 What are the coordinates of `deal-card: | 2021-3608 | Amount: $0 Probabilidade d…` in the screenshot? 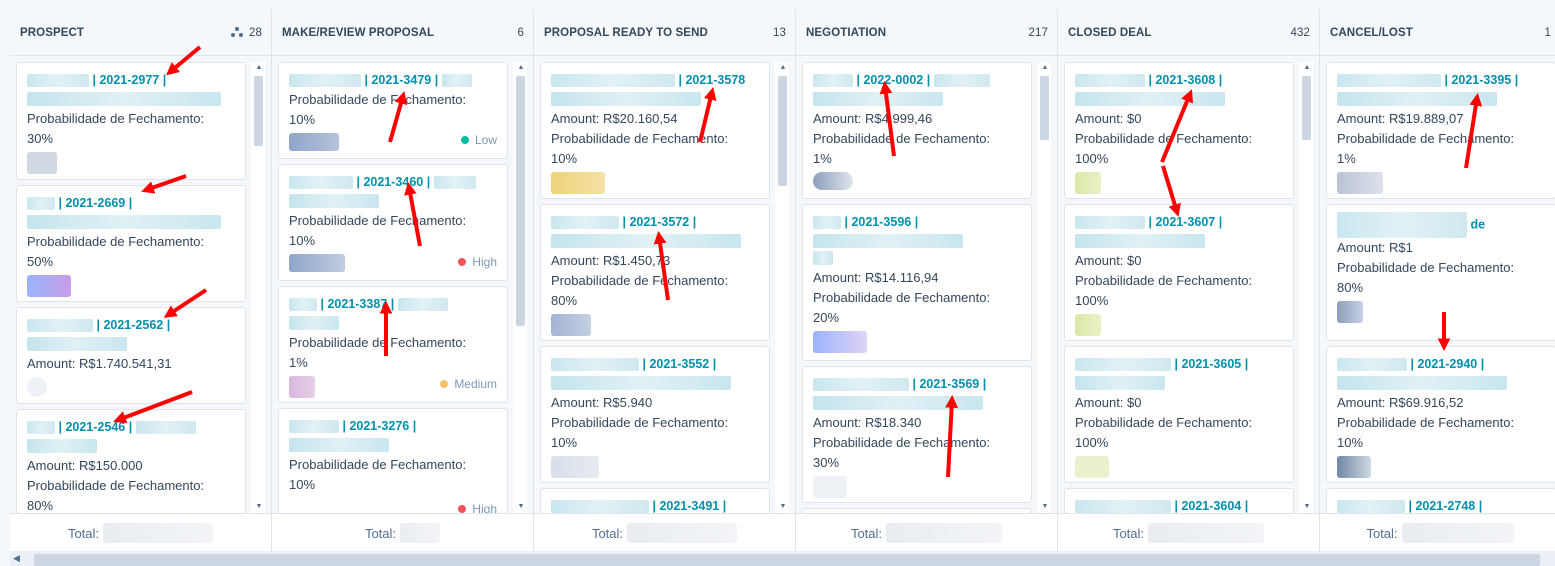 It's located at (1179, 130).